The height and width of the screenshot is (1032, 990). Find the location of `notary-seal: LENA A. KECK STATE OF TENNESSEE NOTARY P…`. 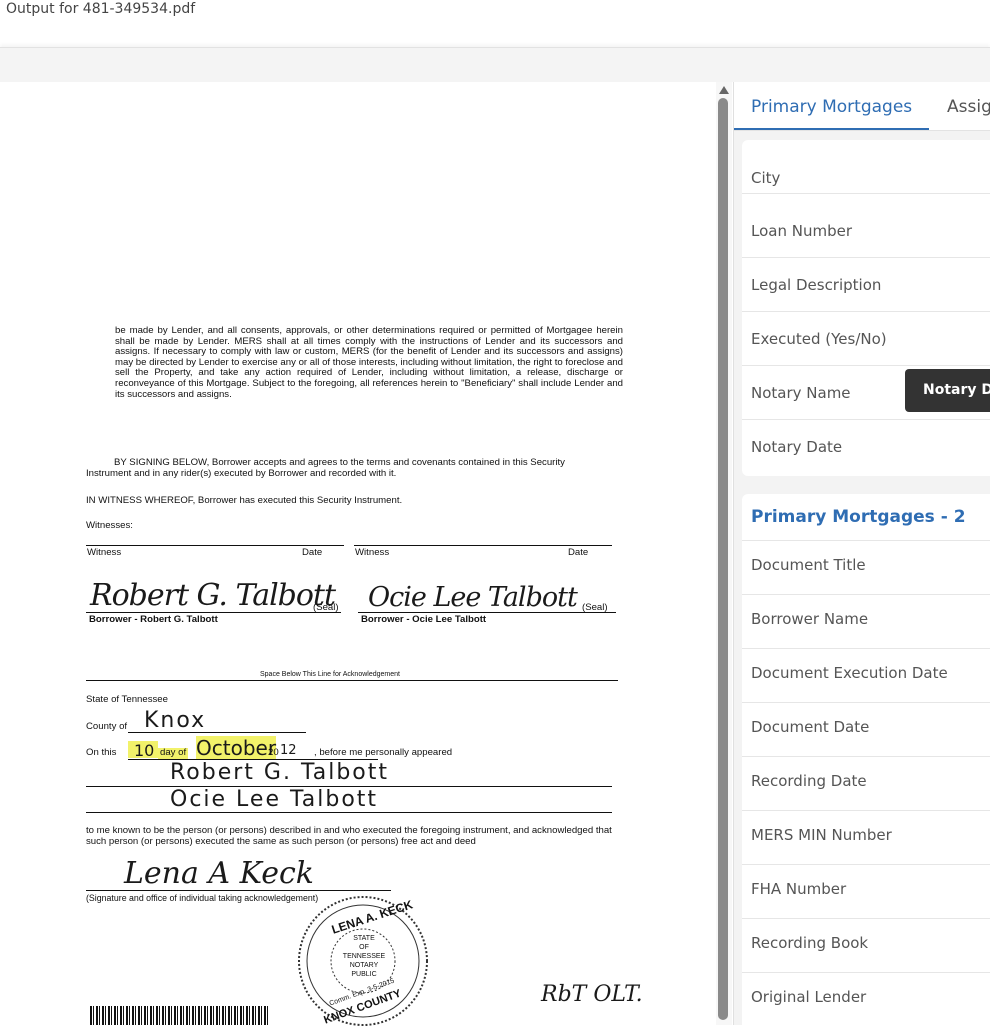

notary-seal: LENA A. KECK STATE OF TENNESSEE NOTARY P… is located at coordinates (363, 959).